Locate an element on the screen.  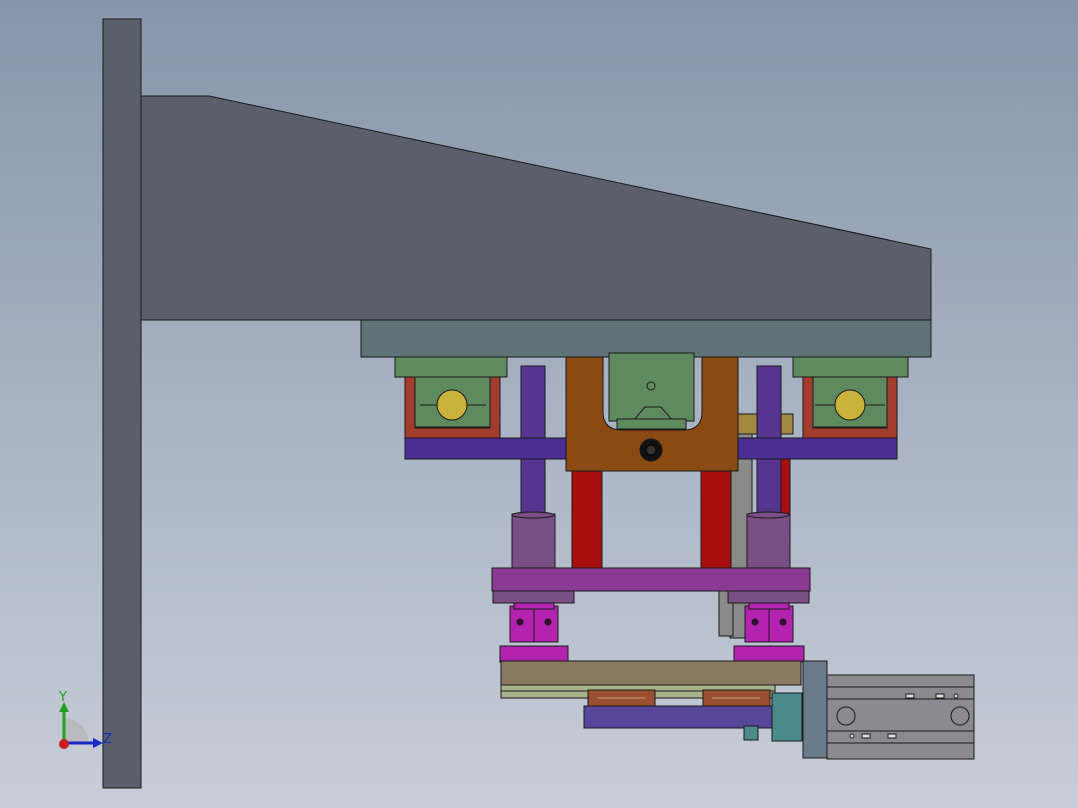
left-slider-assembly is located at coordinates (451, 397).